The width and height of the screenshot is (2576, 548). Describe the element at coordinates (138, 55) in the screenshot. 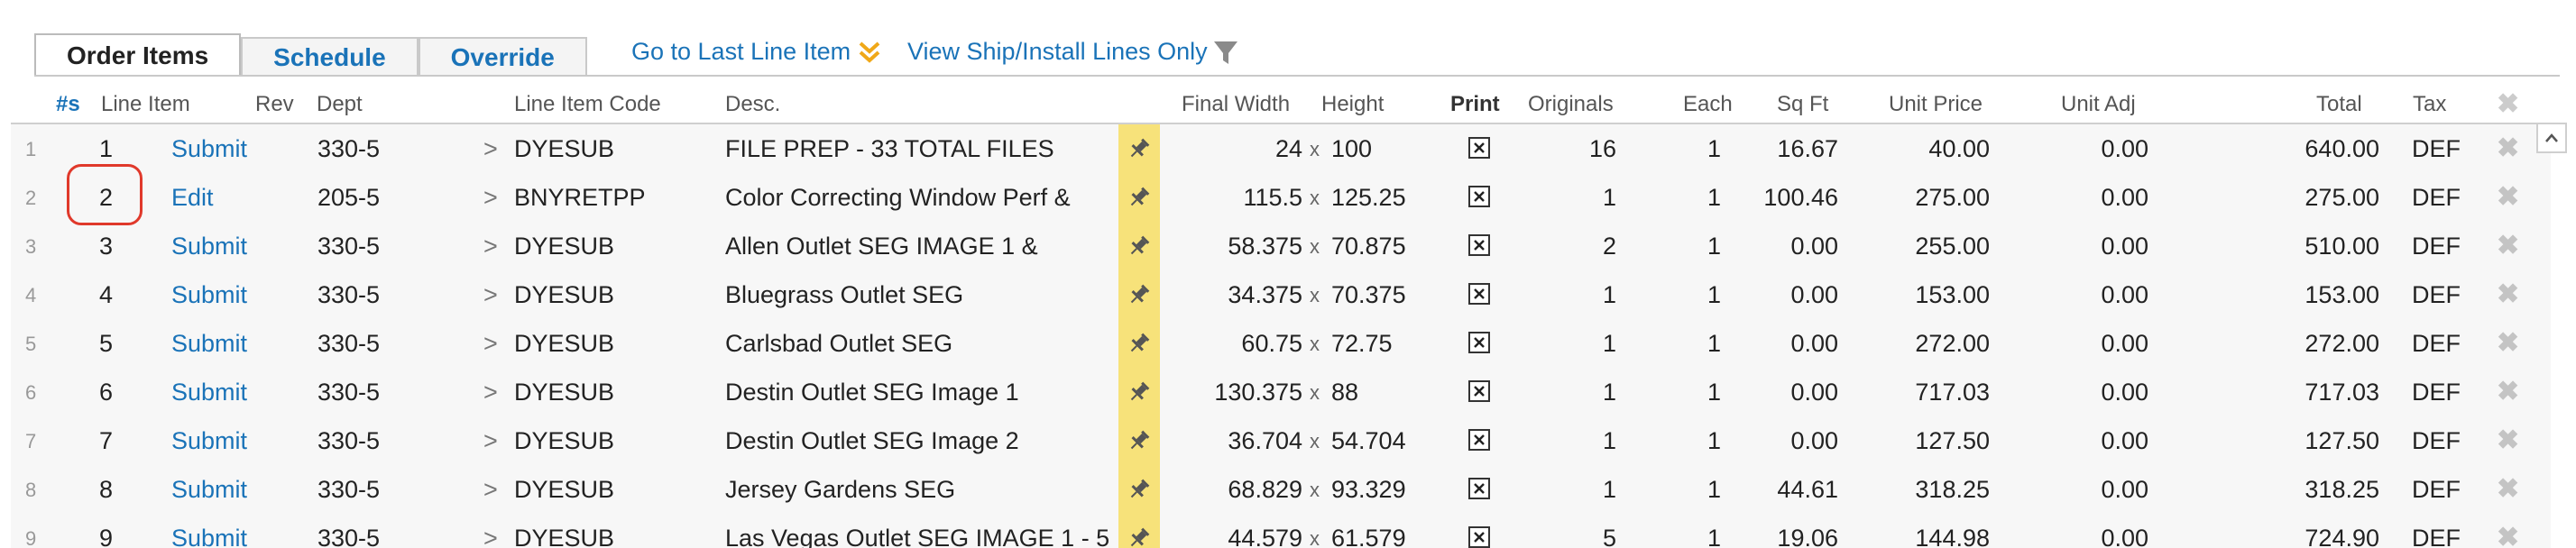

I see `tab-order-items: Order Items` at that location.